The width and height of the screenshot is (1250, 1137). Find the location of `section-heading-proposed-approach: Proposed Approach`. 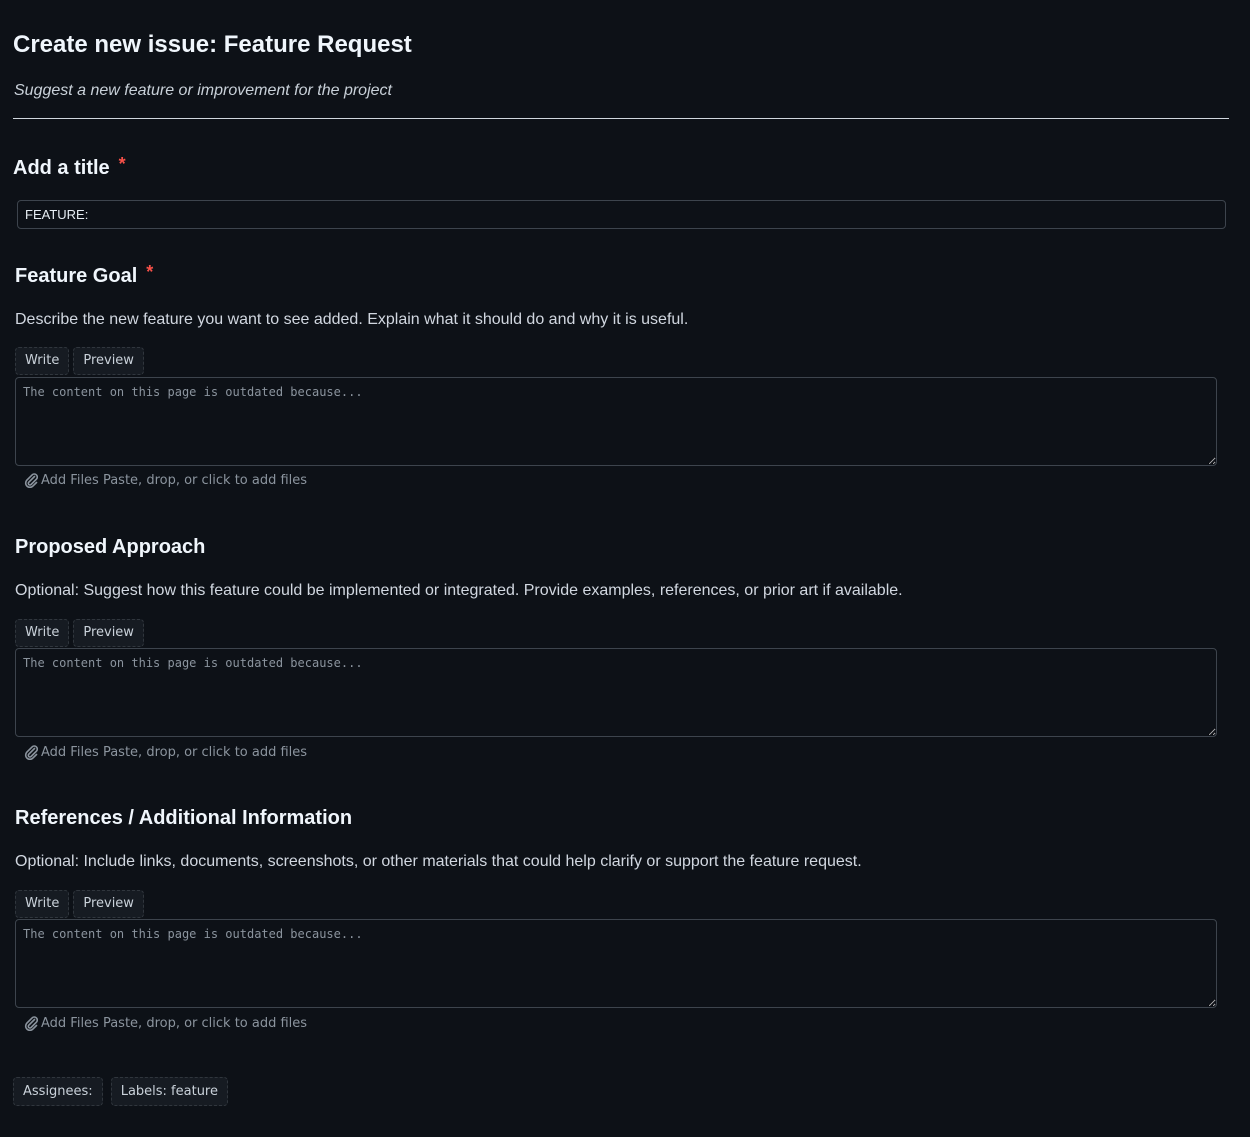

section-heading-proposed-approach: Proposed Approach is located at coordinates (110, 547).